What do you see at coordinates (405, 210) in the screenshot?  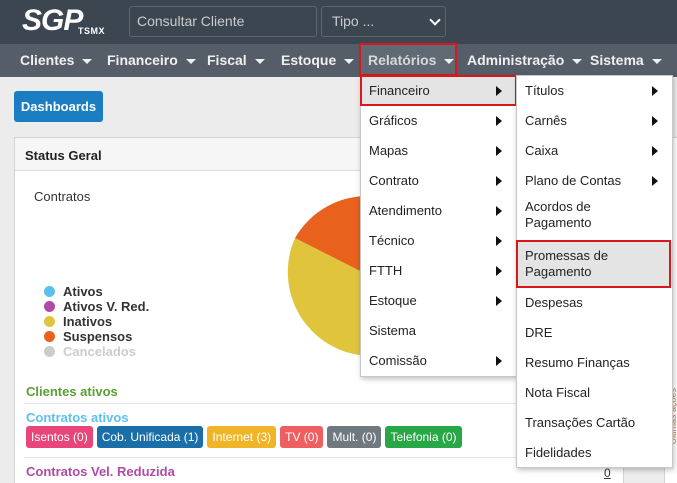 I see `menu-item-label: Atendimento` at bounding box center [405, 210].